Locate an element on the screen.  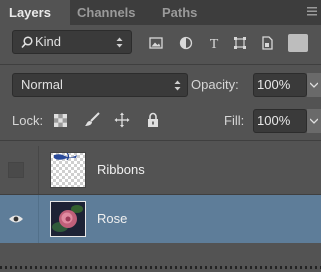
panel-menu-icon is located at coordinates (312, 11).